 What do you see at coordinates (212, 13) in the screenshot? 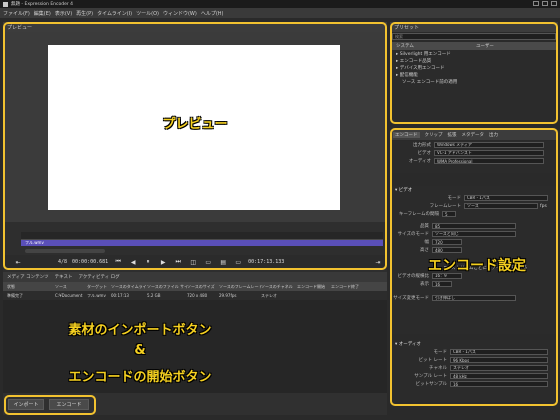
I see `menu-help: ヘルプ(H)` at bounding box center [212, 13].